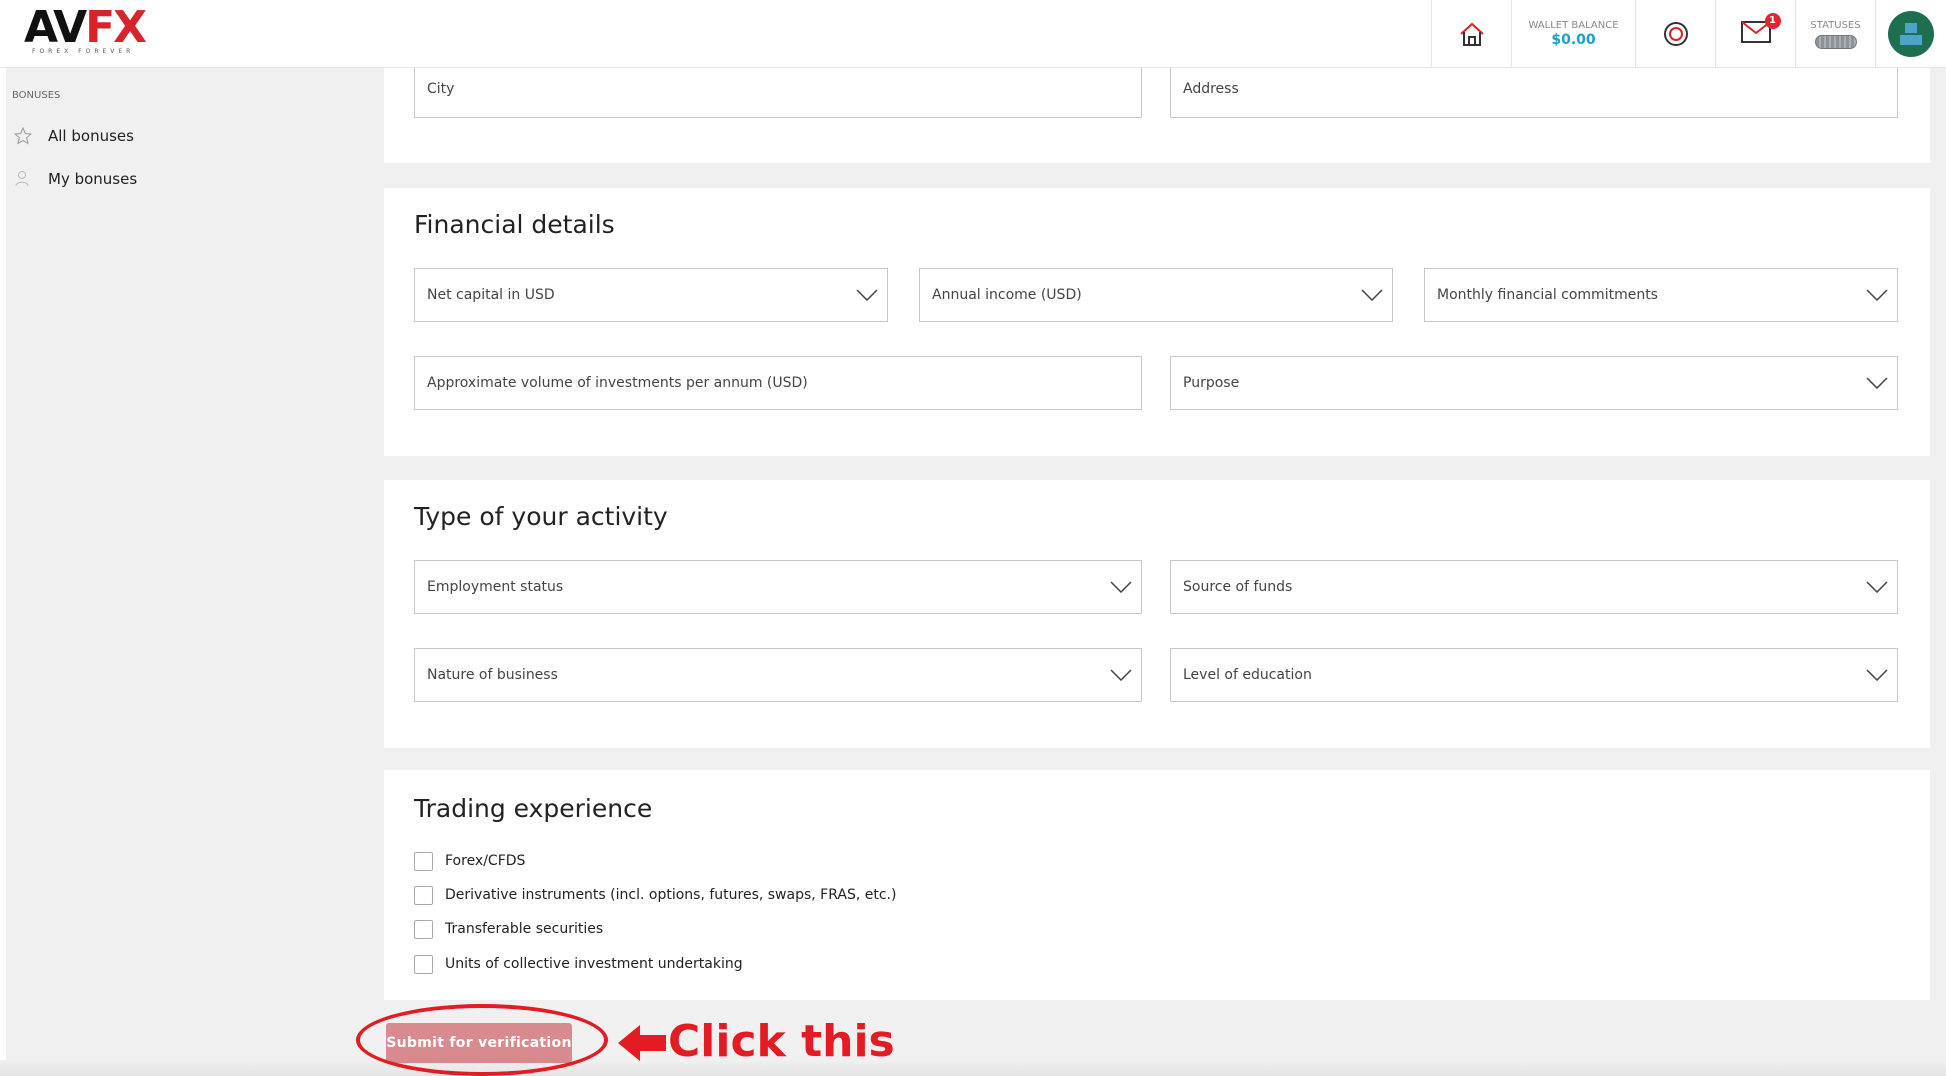 This screenshot has height=1076, width=1946. I want to click on monthly-commitments-select: Monthly financial commitments, so click(1661, 295).